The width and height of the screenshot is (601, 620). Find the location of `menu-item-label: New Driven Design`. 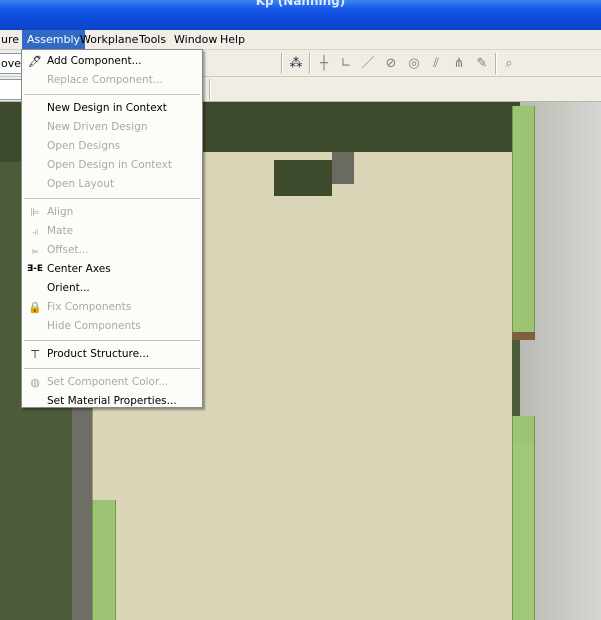

menu-item-label: New Driven Design is located at coordinates (97, 127).